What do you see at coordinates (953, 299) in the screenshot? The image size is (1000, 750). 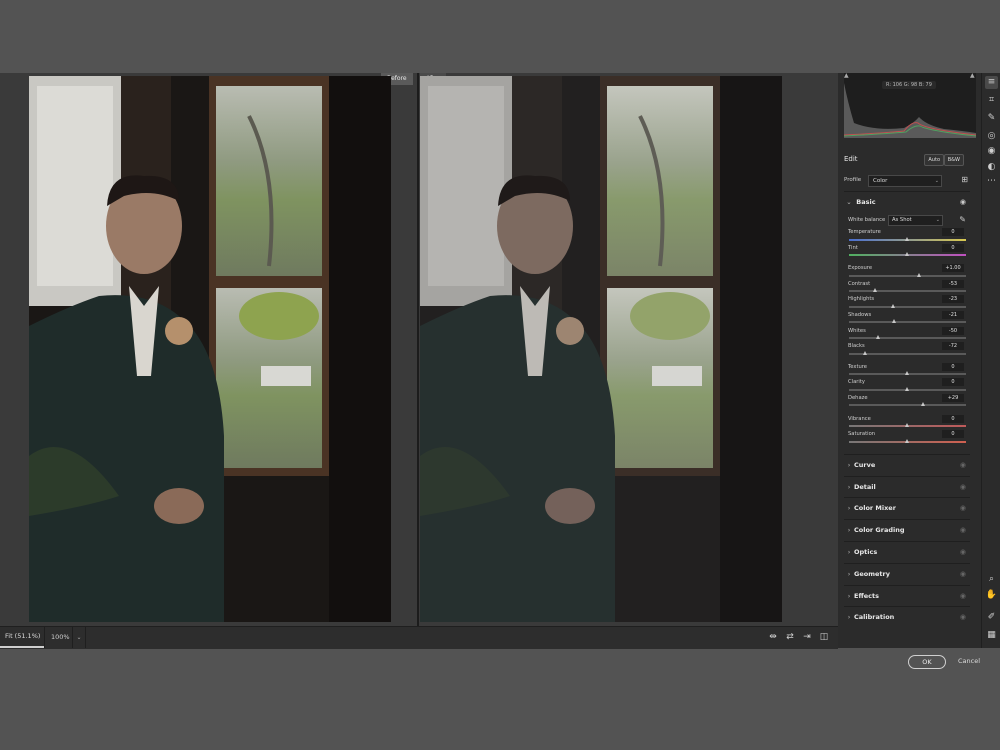 I see `slider-value: -23` at bounding box center [953, 299].